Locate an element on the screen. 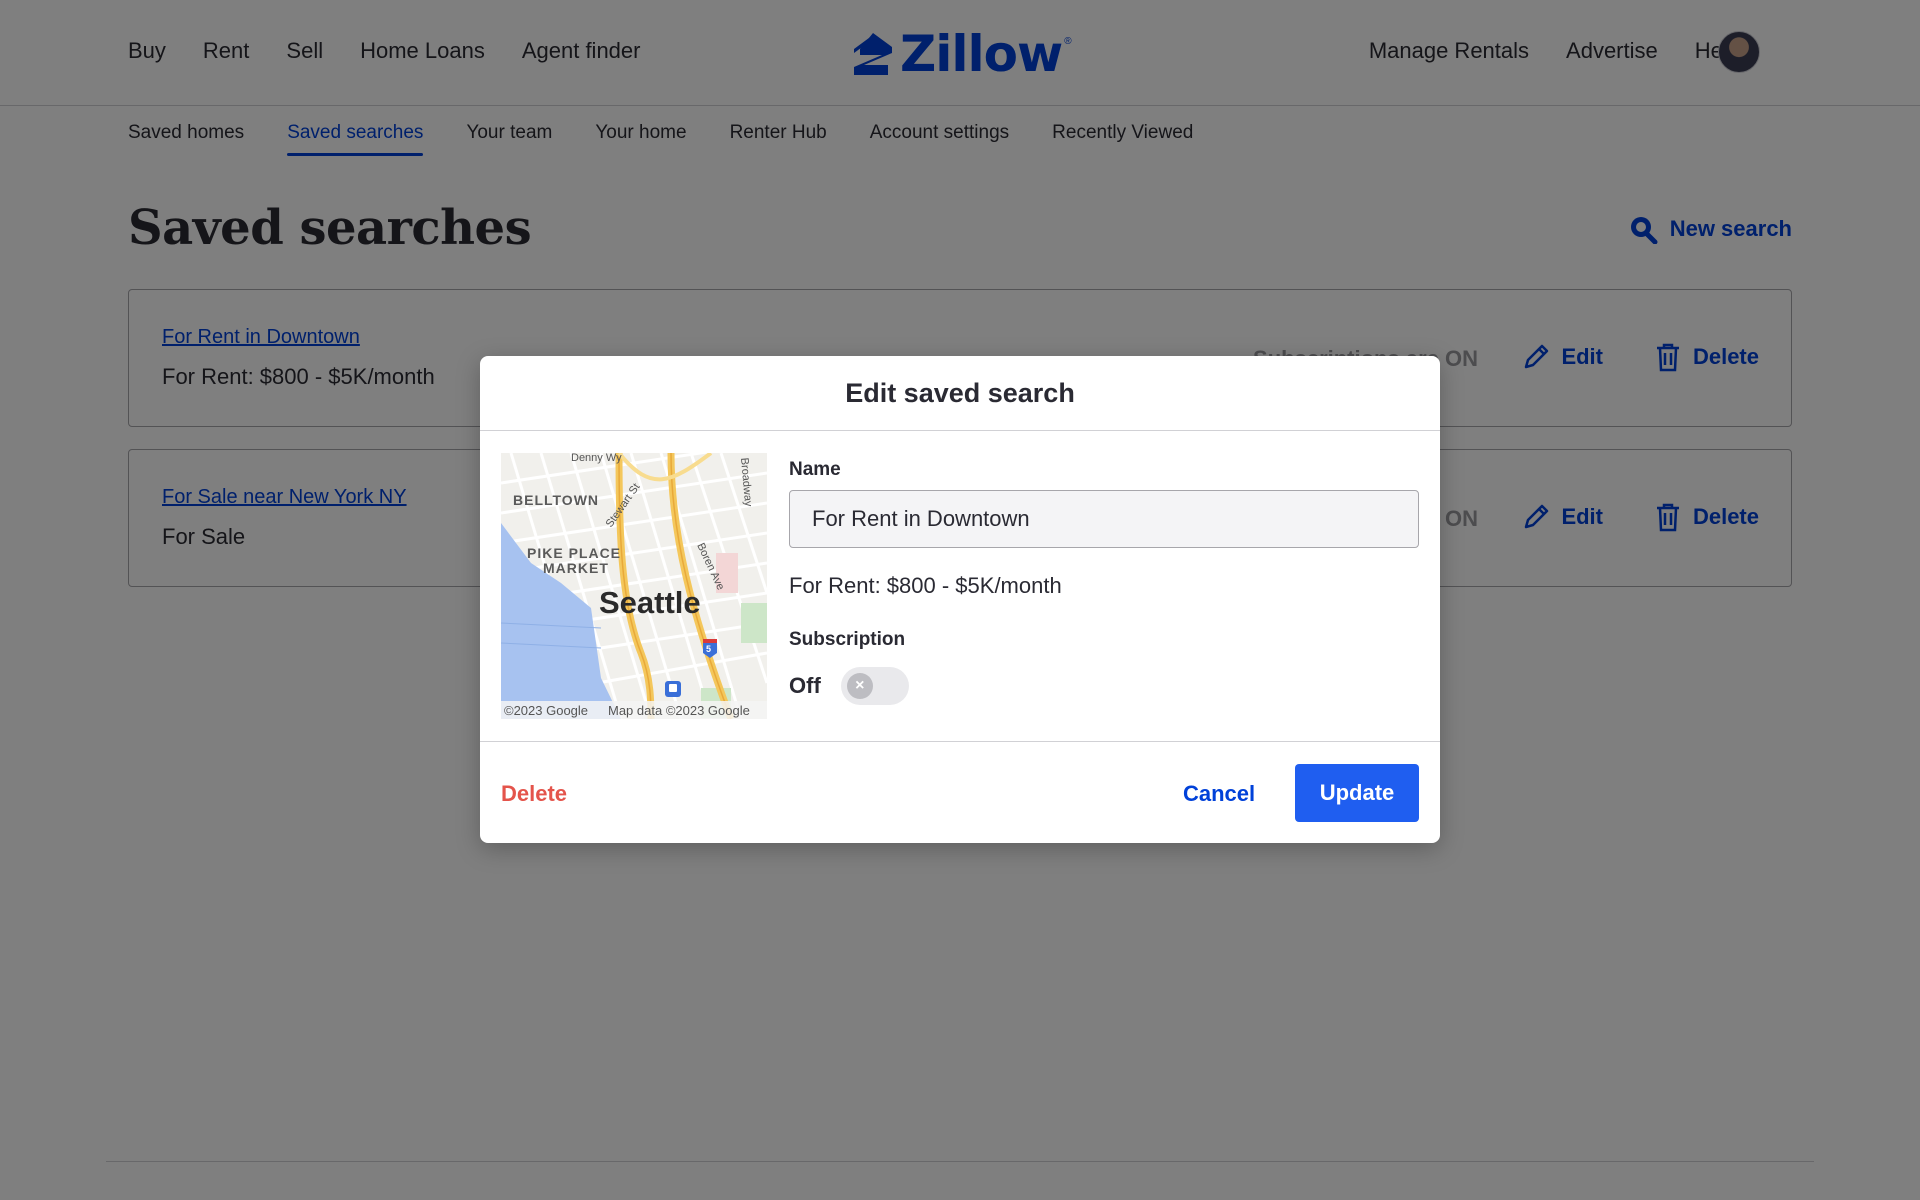 This screenshot has height=1200, width=1920. dialog-header: Edit saved search is located at coordinates (960, 393).